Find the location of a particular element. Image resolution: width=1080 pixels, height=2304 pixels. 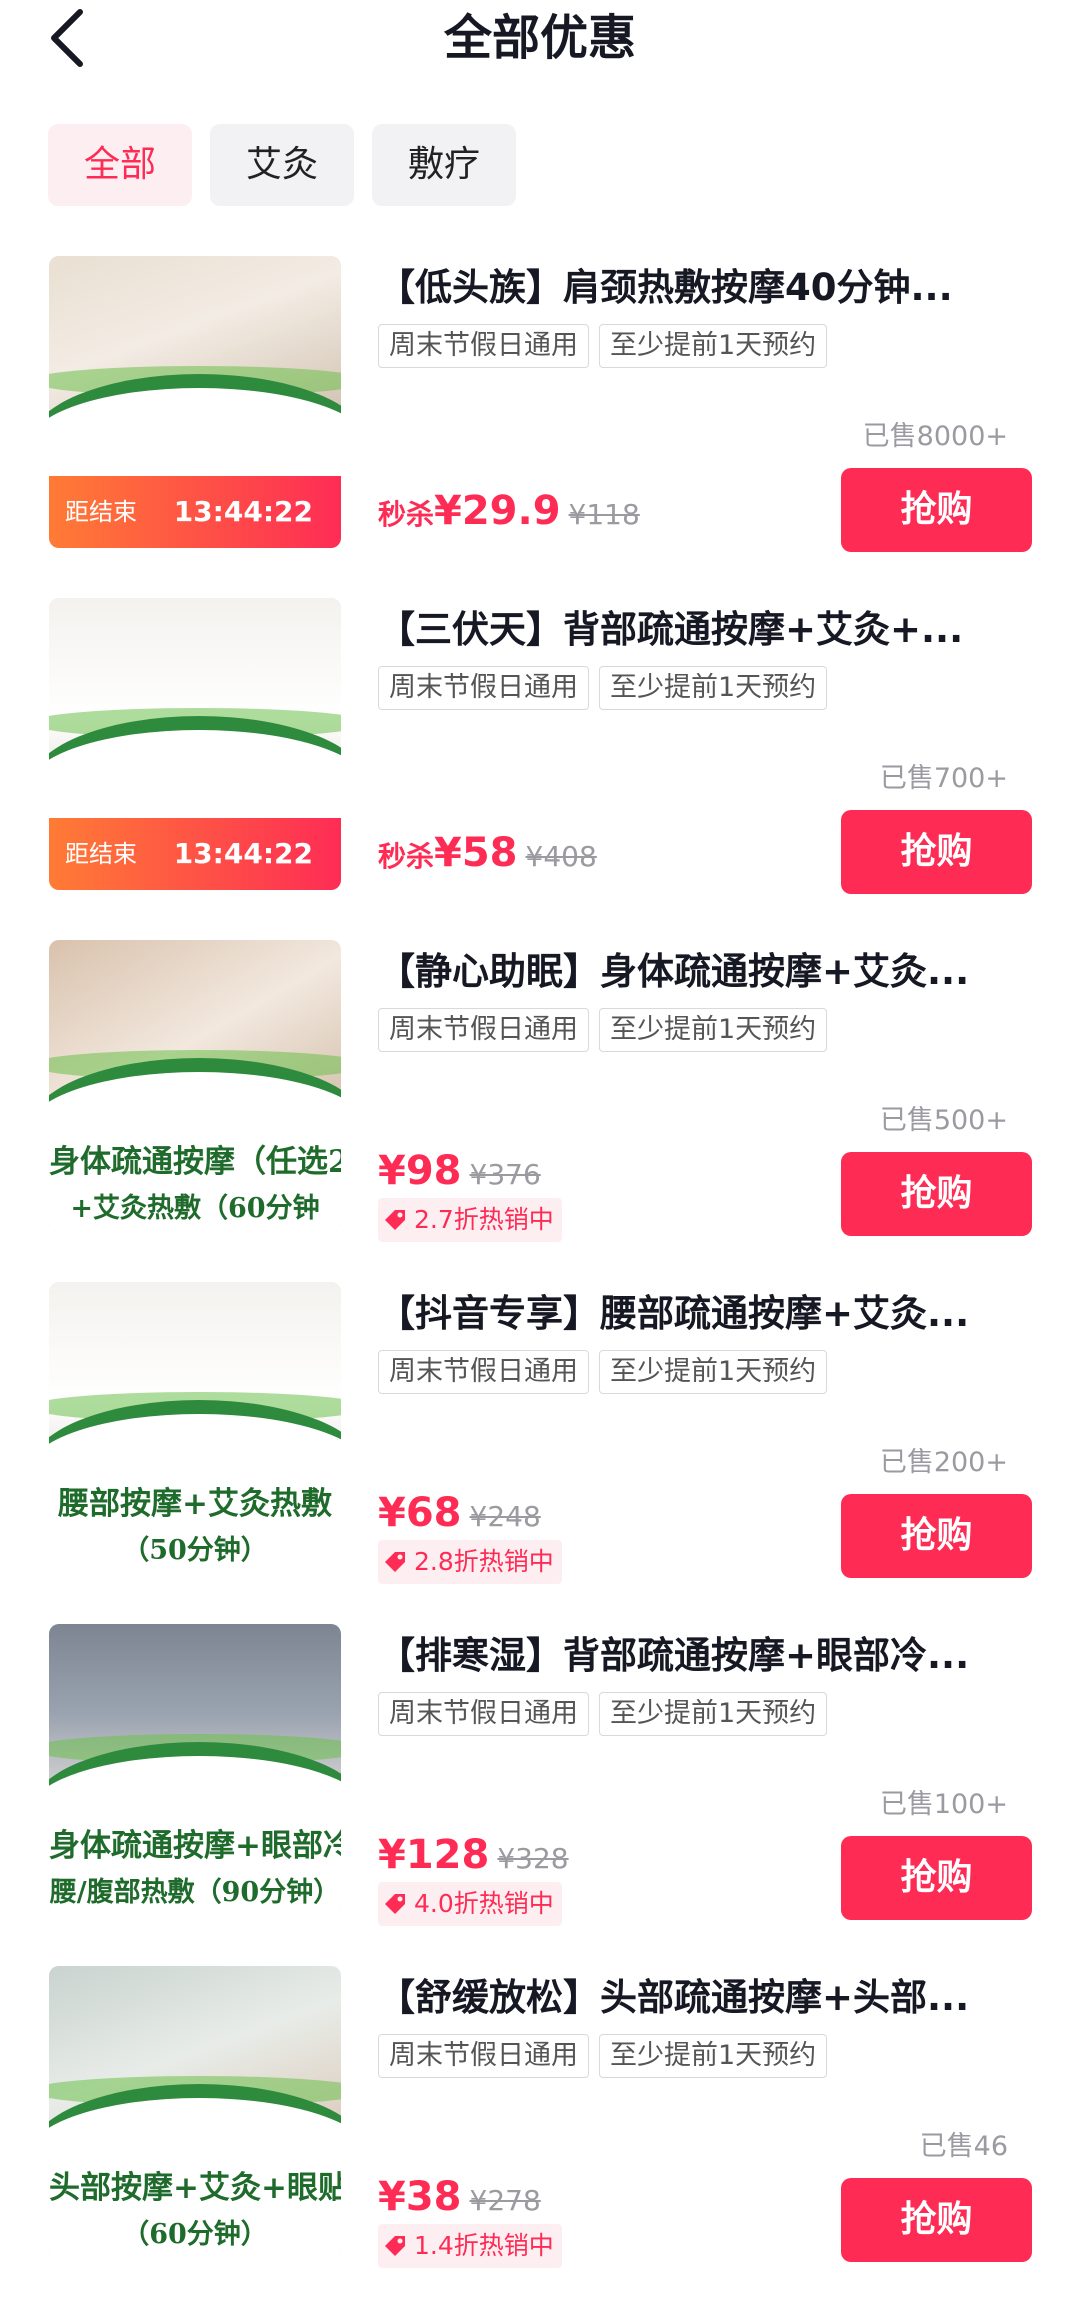

image-caption: （50分钟） is located at coordinates (195, 1550).